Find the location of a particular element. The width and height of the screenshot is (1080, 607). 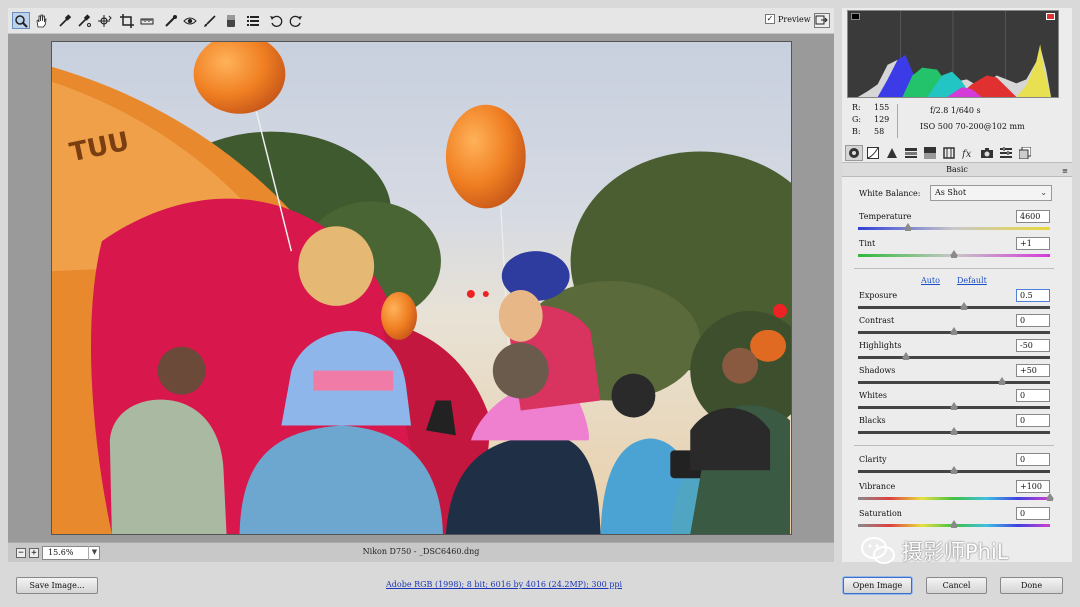

panel-tabs: fx is located at coordinates (957, 153).